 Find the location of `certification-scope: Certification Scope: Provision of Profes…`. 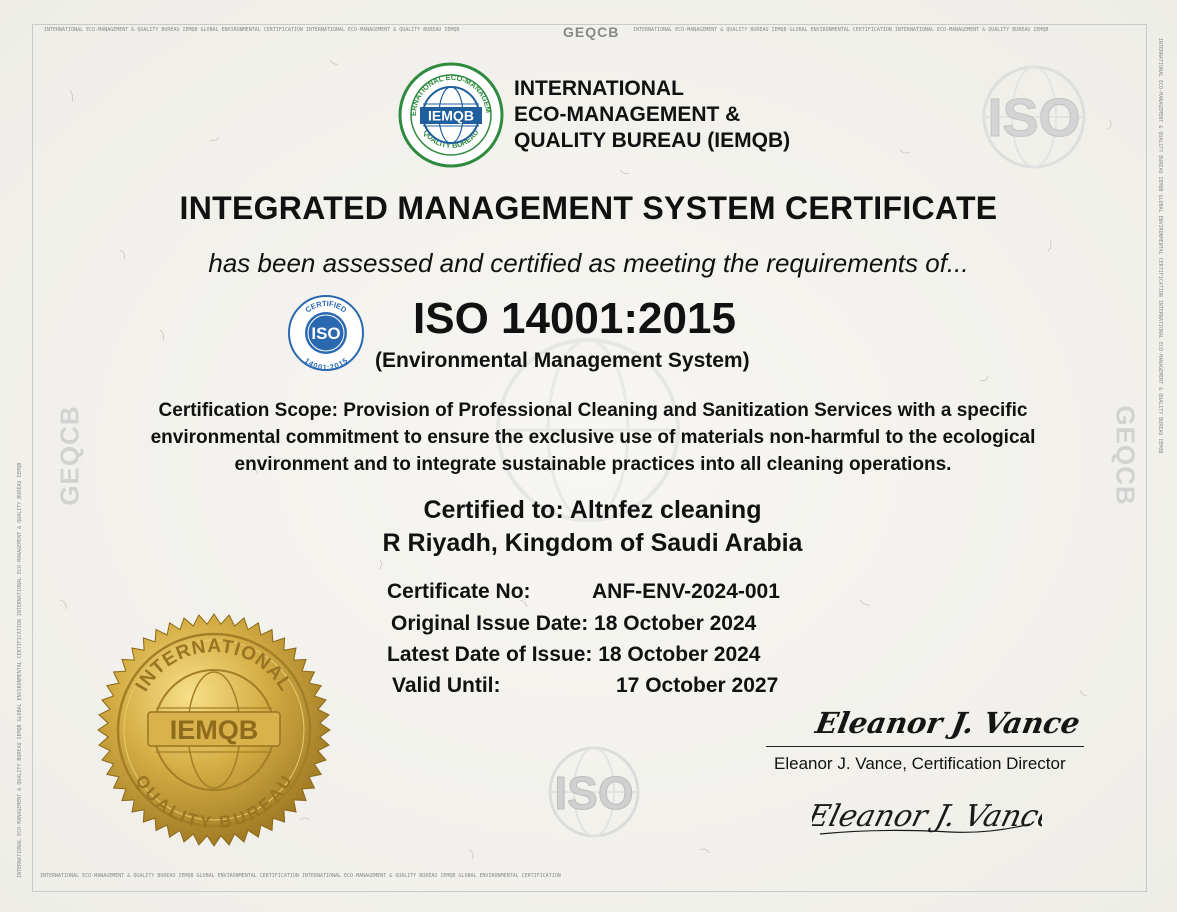

certification-scope: Certification Scope: Provision of Profes… is located at coordinates (593, 437).